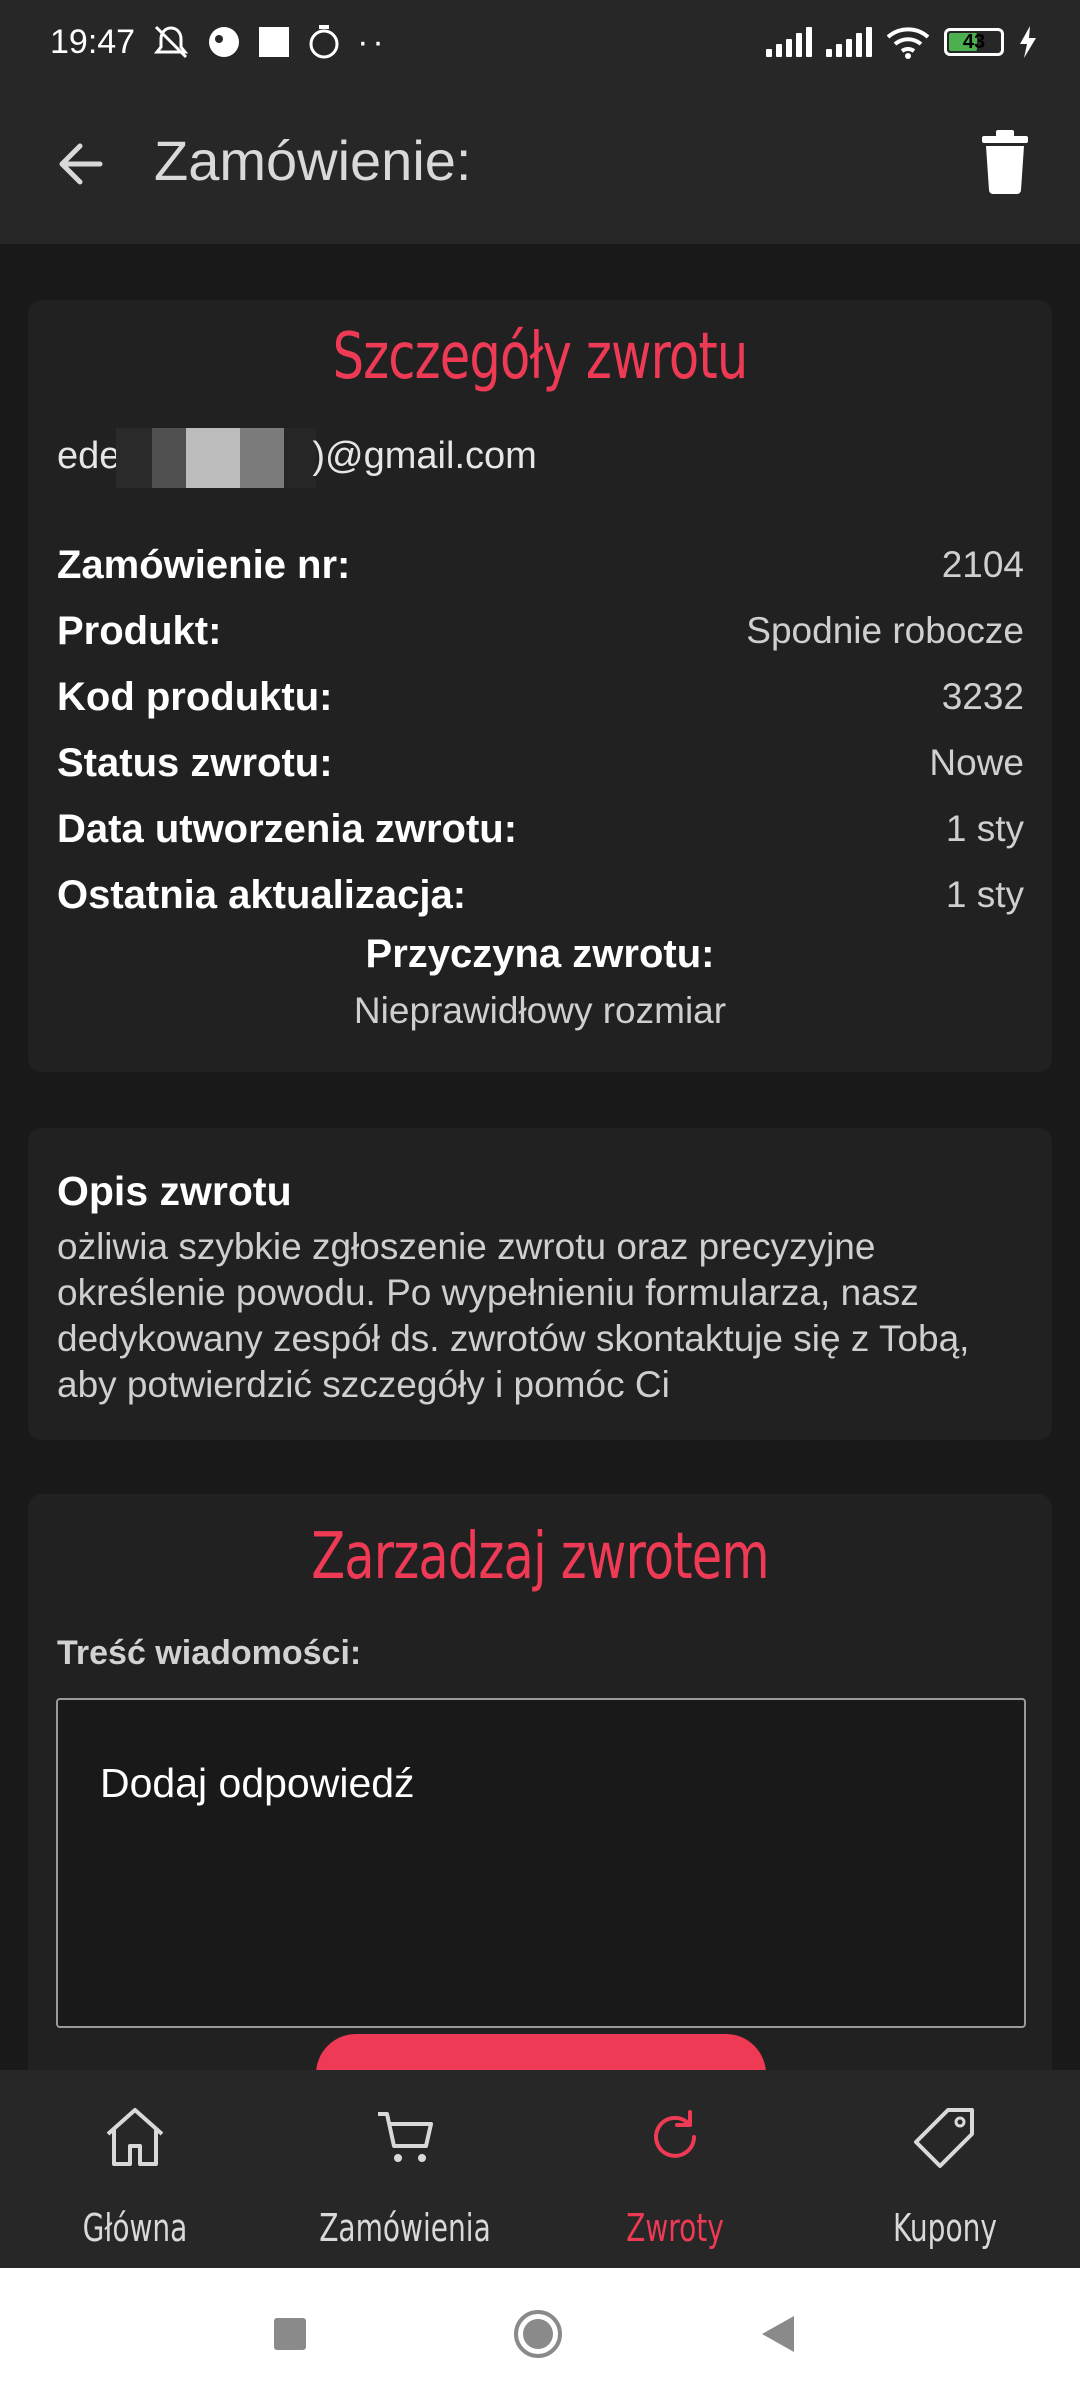 The width and height of the screenshot is (1080, 2400). I want to click on home-icon, so click(135, 2137).